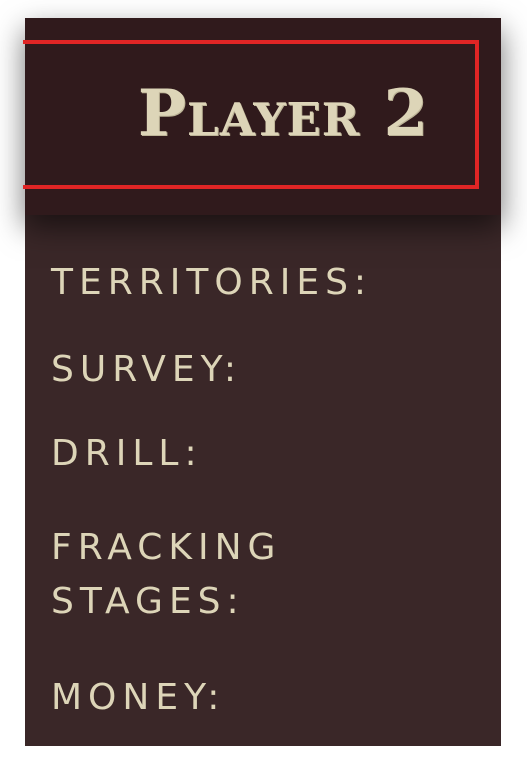  Describe the element at coordinates (127, 453) in the screenshot. I see `drill-label: DRILL:` at that location.